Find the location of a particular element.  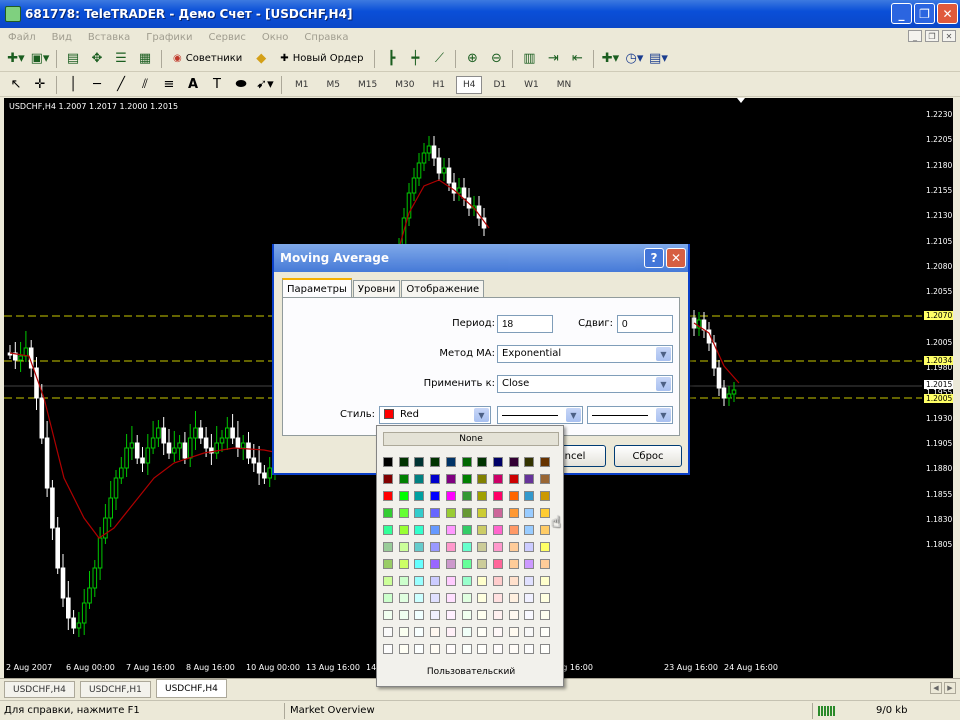

tab-levels: Уровни is located at coordinates (376, 289).